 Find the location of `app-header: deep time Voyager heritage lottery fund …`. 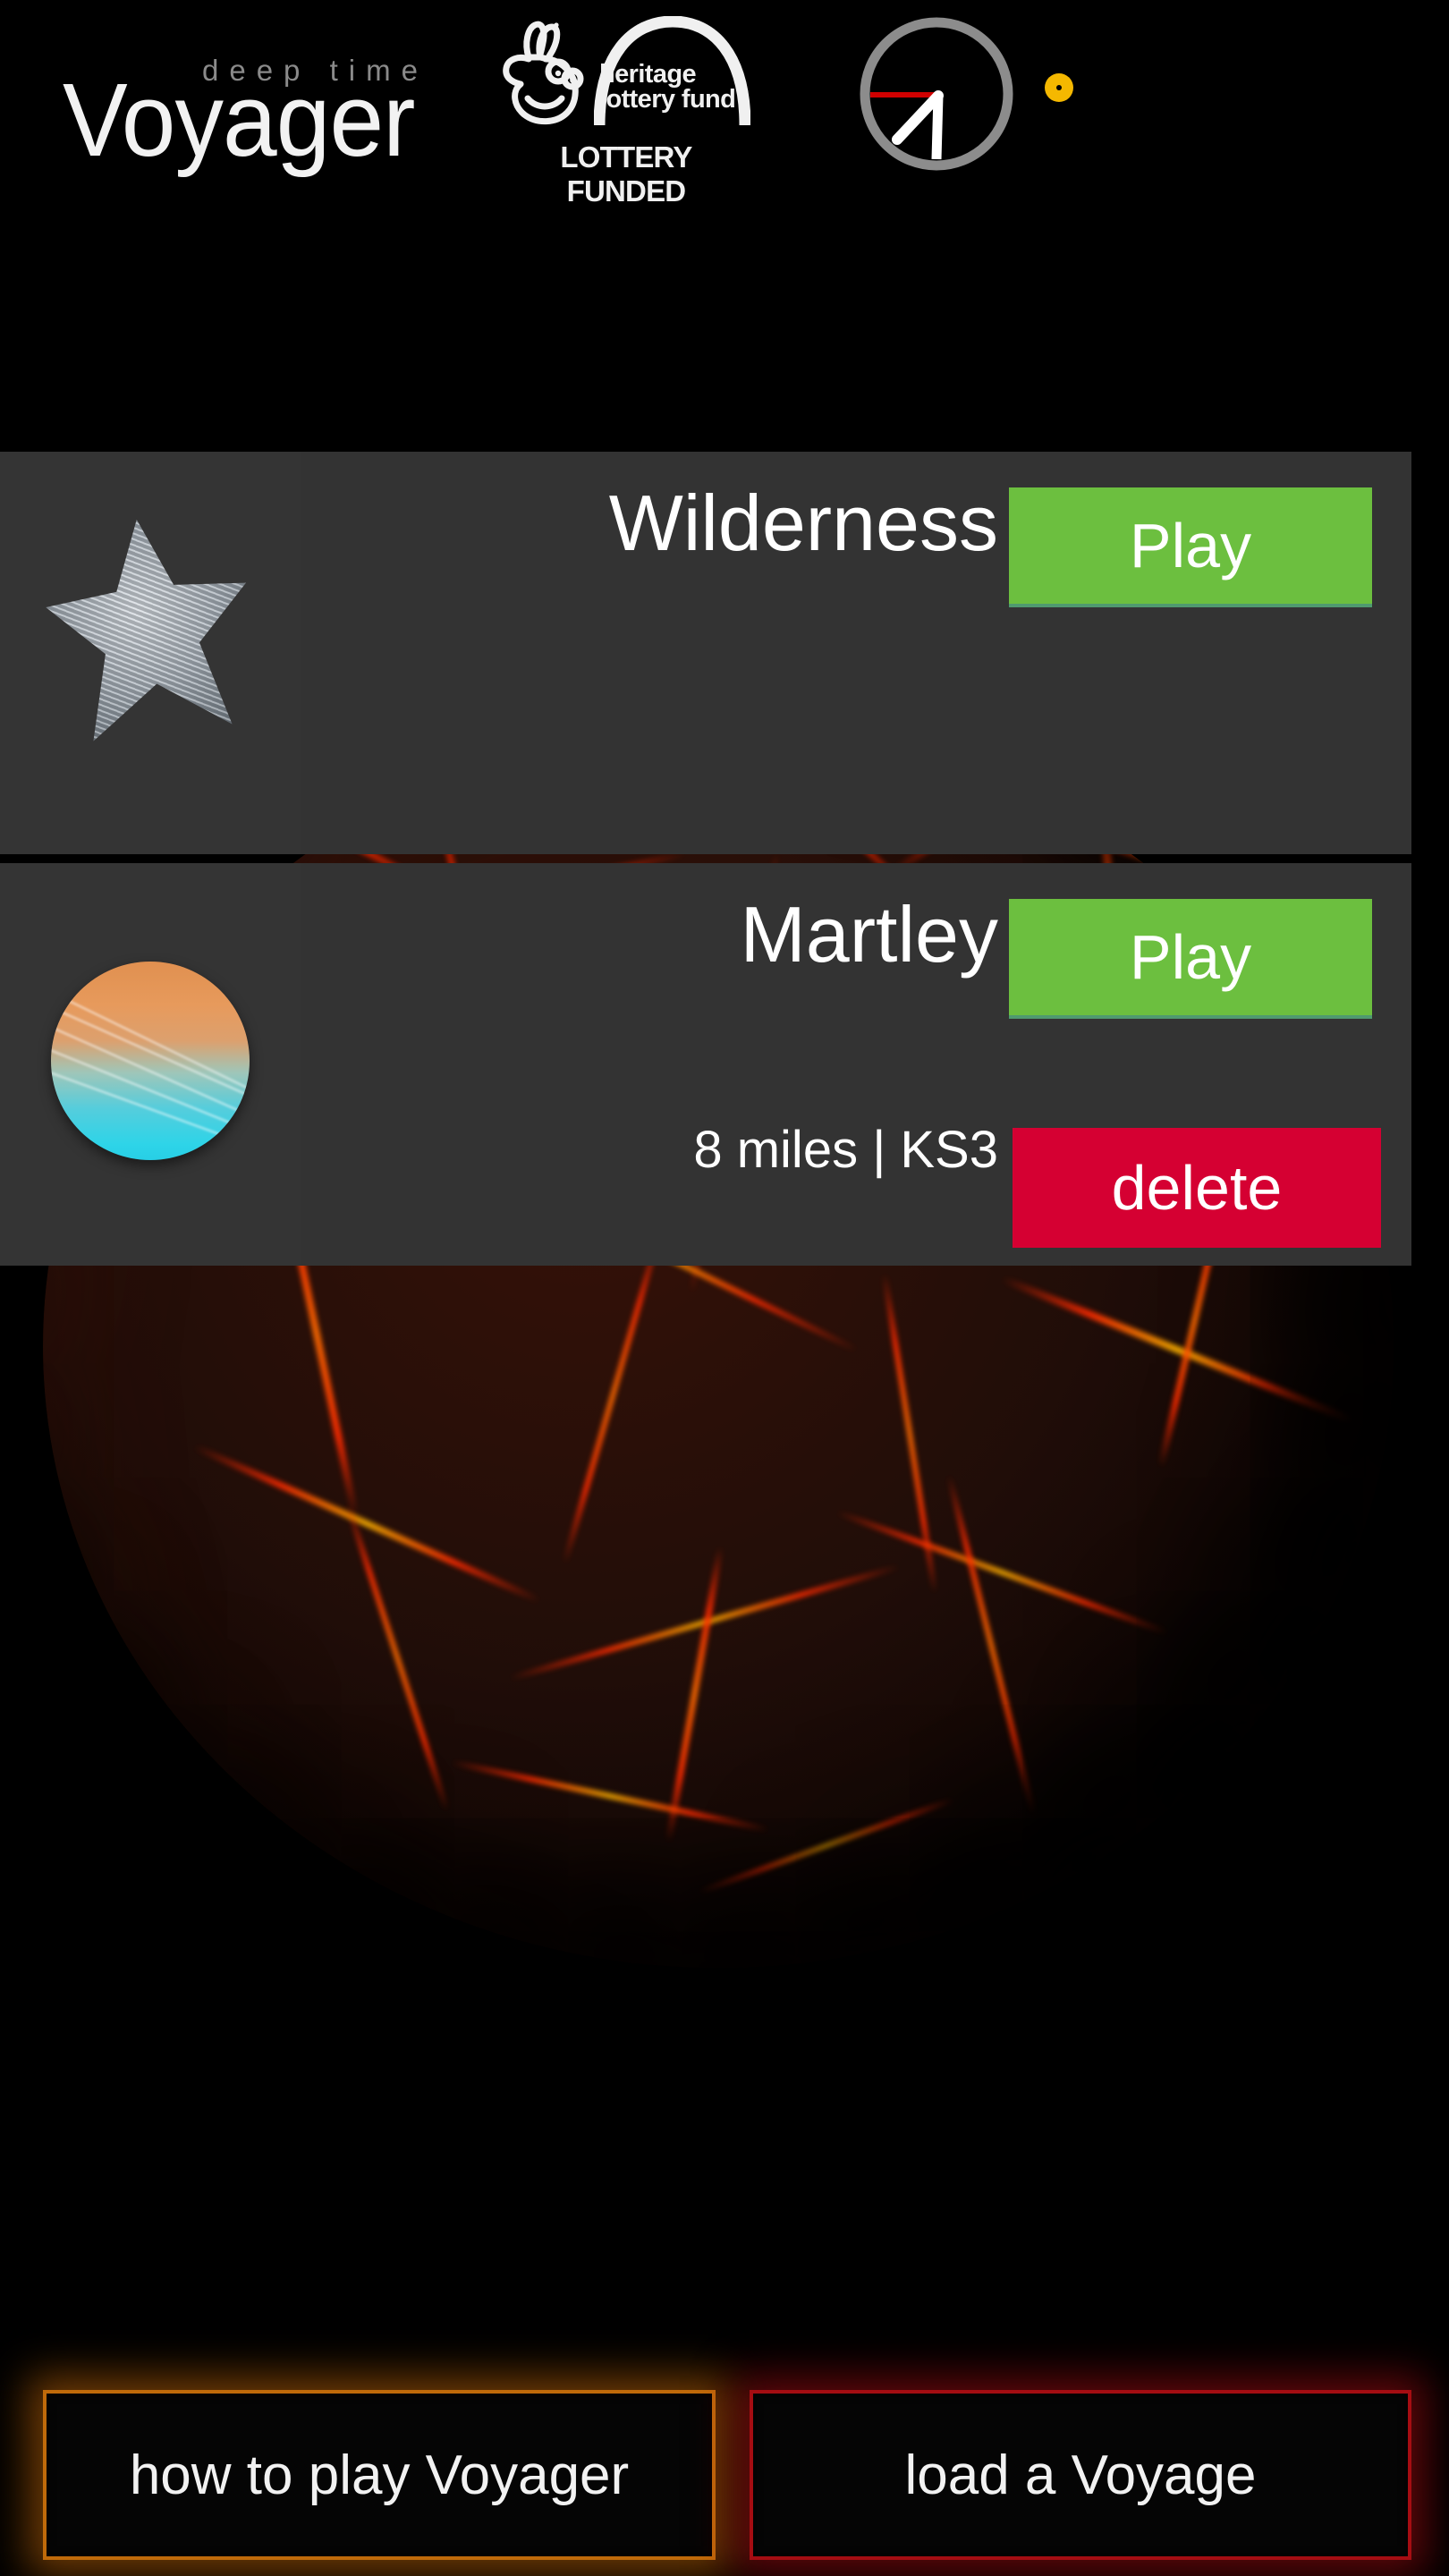

app-header: deep time Voyager heritage lottery fund … is located at coordinates (724, 104).